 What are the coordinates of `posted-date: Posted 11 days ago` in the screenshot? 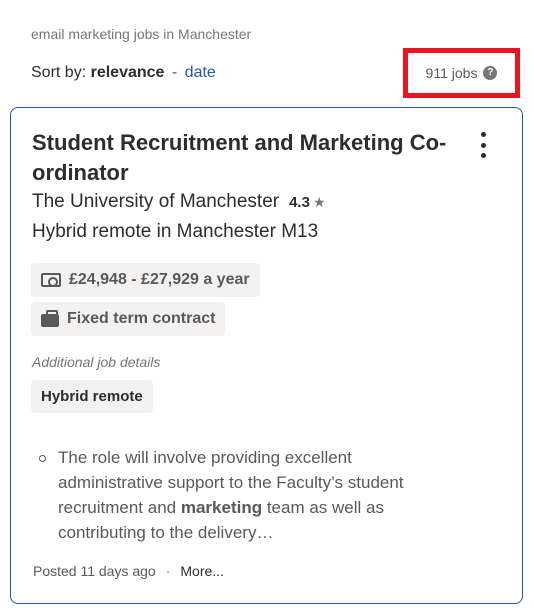 It's located at (94, 571).